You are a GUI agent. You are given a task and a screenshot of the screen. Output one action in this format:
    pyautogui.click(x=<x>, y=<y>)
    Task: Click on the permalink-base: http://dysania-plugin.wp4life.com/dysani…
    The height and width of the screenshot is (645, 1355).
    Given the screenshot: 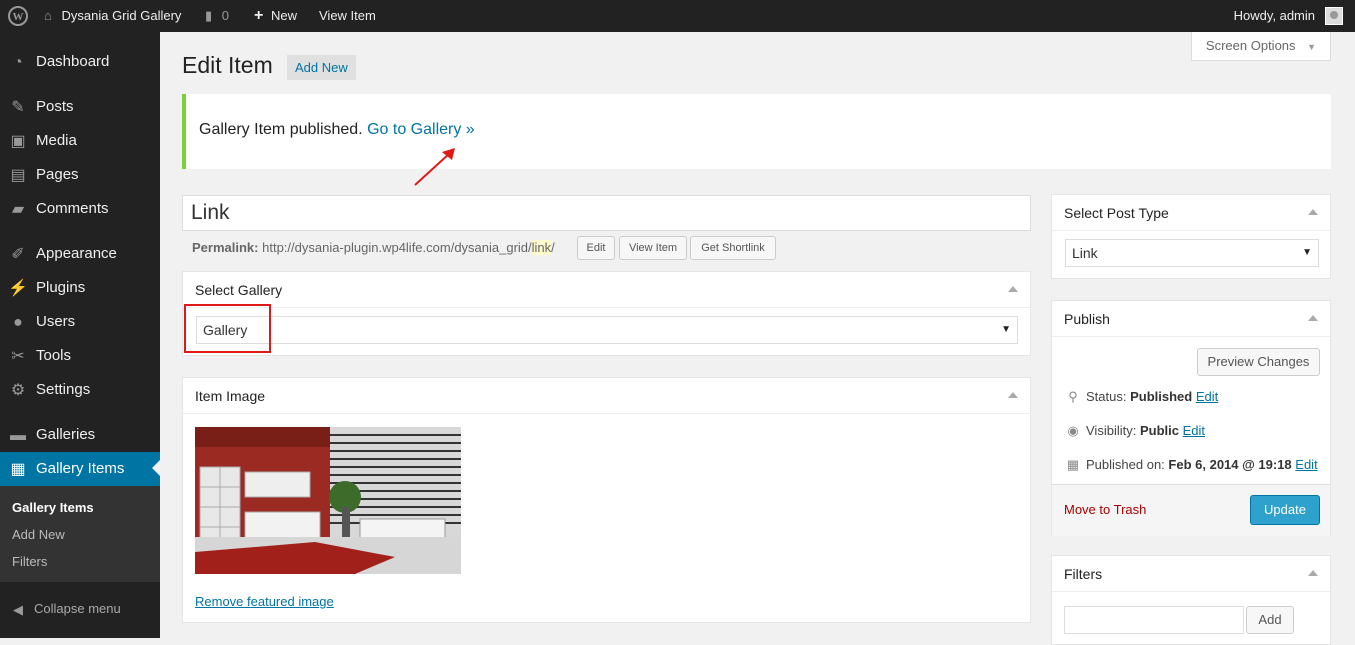 What is the action you would take?
    pyautogui.click(x=397, y=247)
    